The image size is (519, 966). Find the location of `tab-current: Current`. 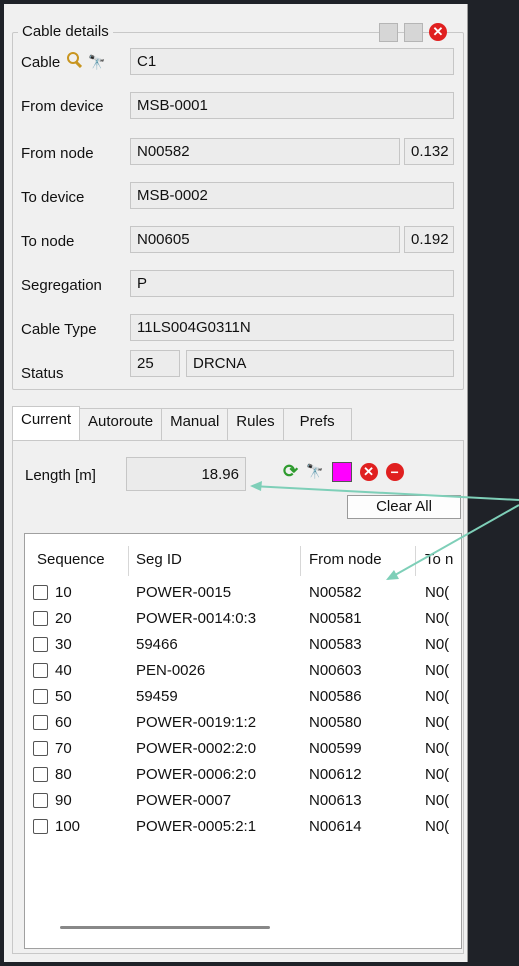

tab-current: Current is located at coordinates (46, 424).